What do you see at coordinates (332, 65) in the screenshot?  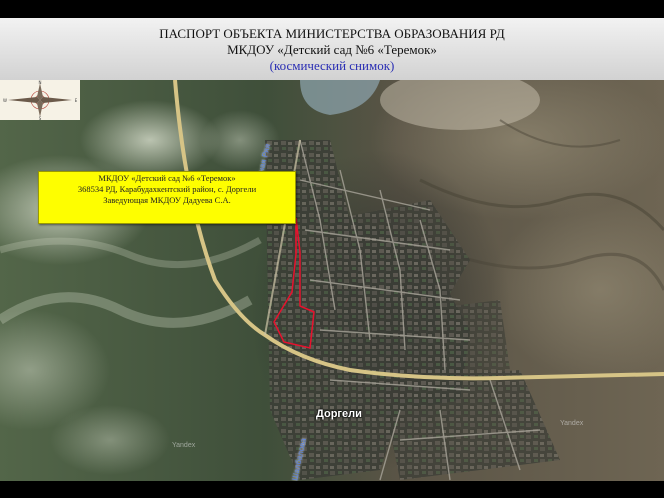 I see `header-subtitle: (космический снимок)` at bounding box center [332, 65].